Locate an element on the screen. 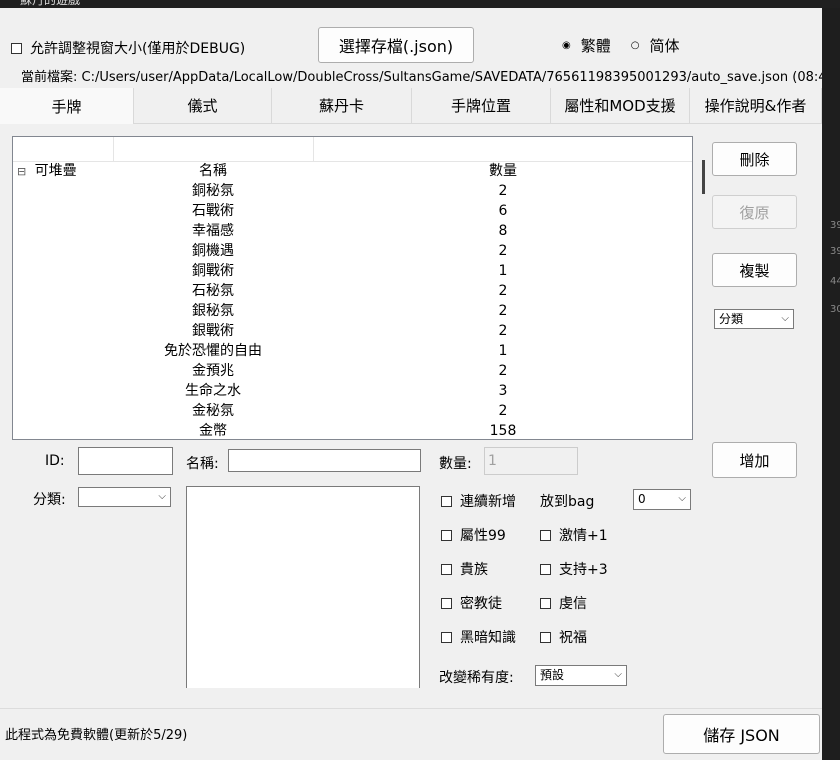  id-input is located at coordinates (125, 461).